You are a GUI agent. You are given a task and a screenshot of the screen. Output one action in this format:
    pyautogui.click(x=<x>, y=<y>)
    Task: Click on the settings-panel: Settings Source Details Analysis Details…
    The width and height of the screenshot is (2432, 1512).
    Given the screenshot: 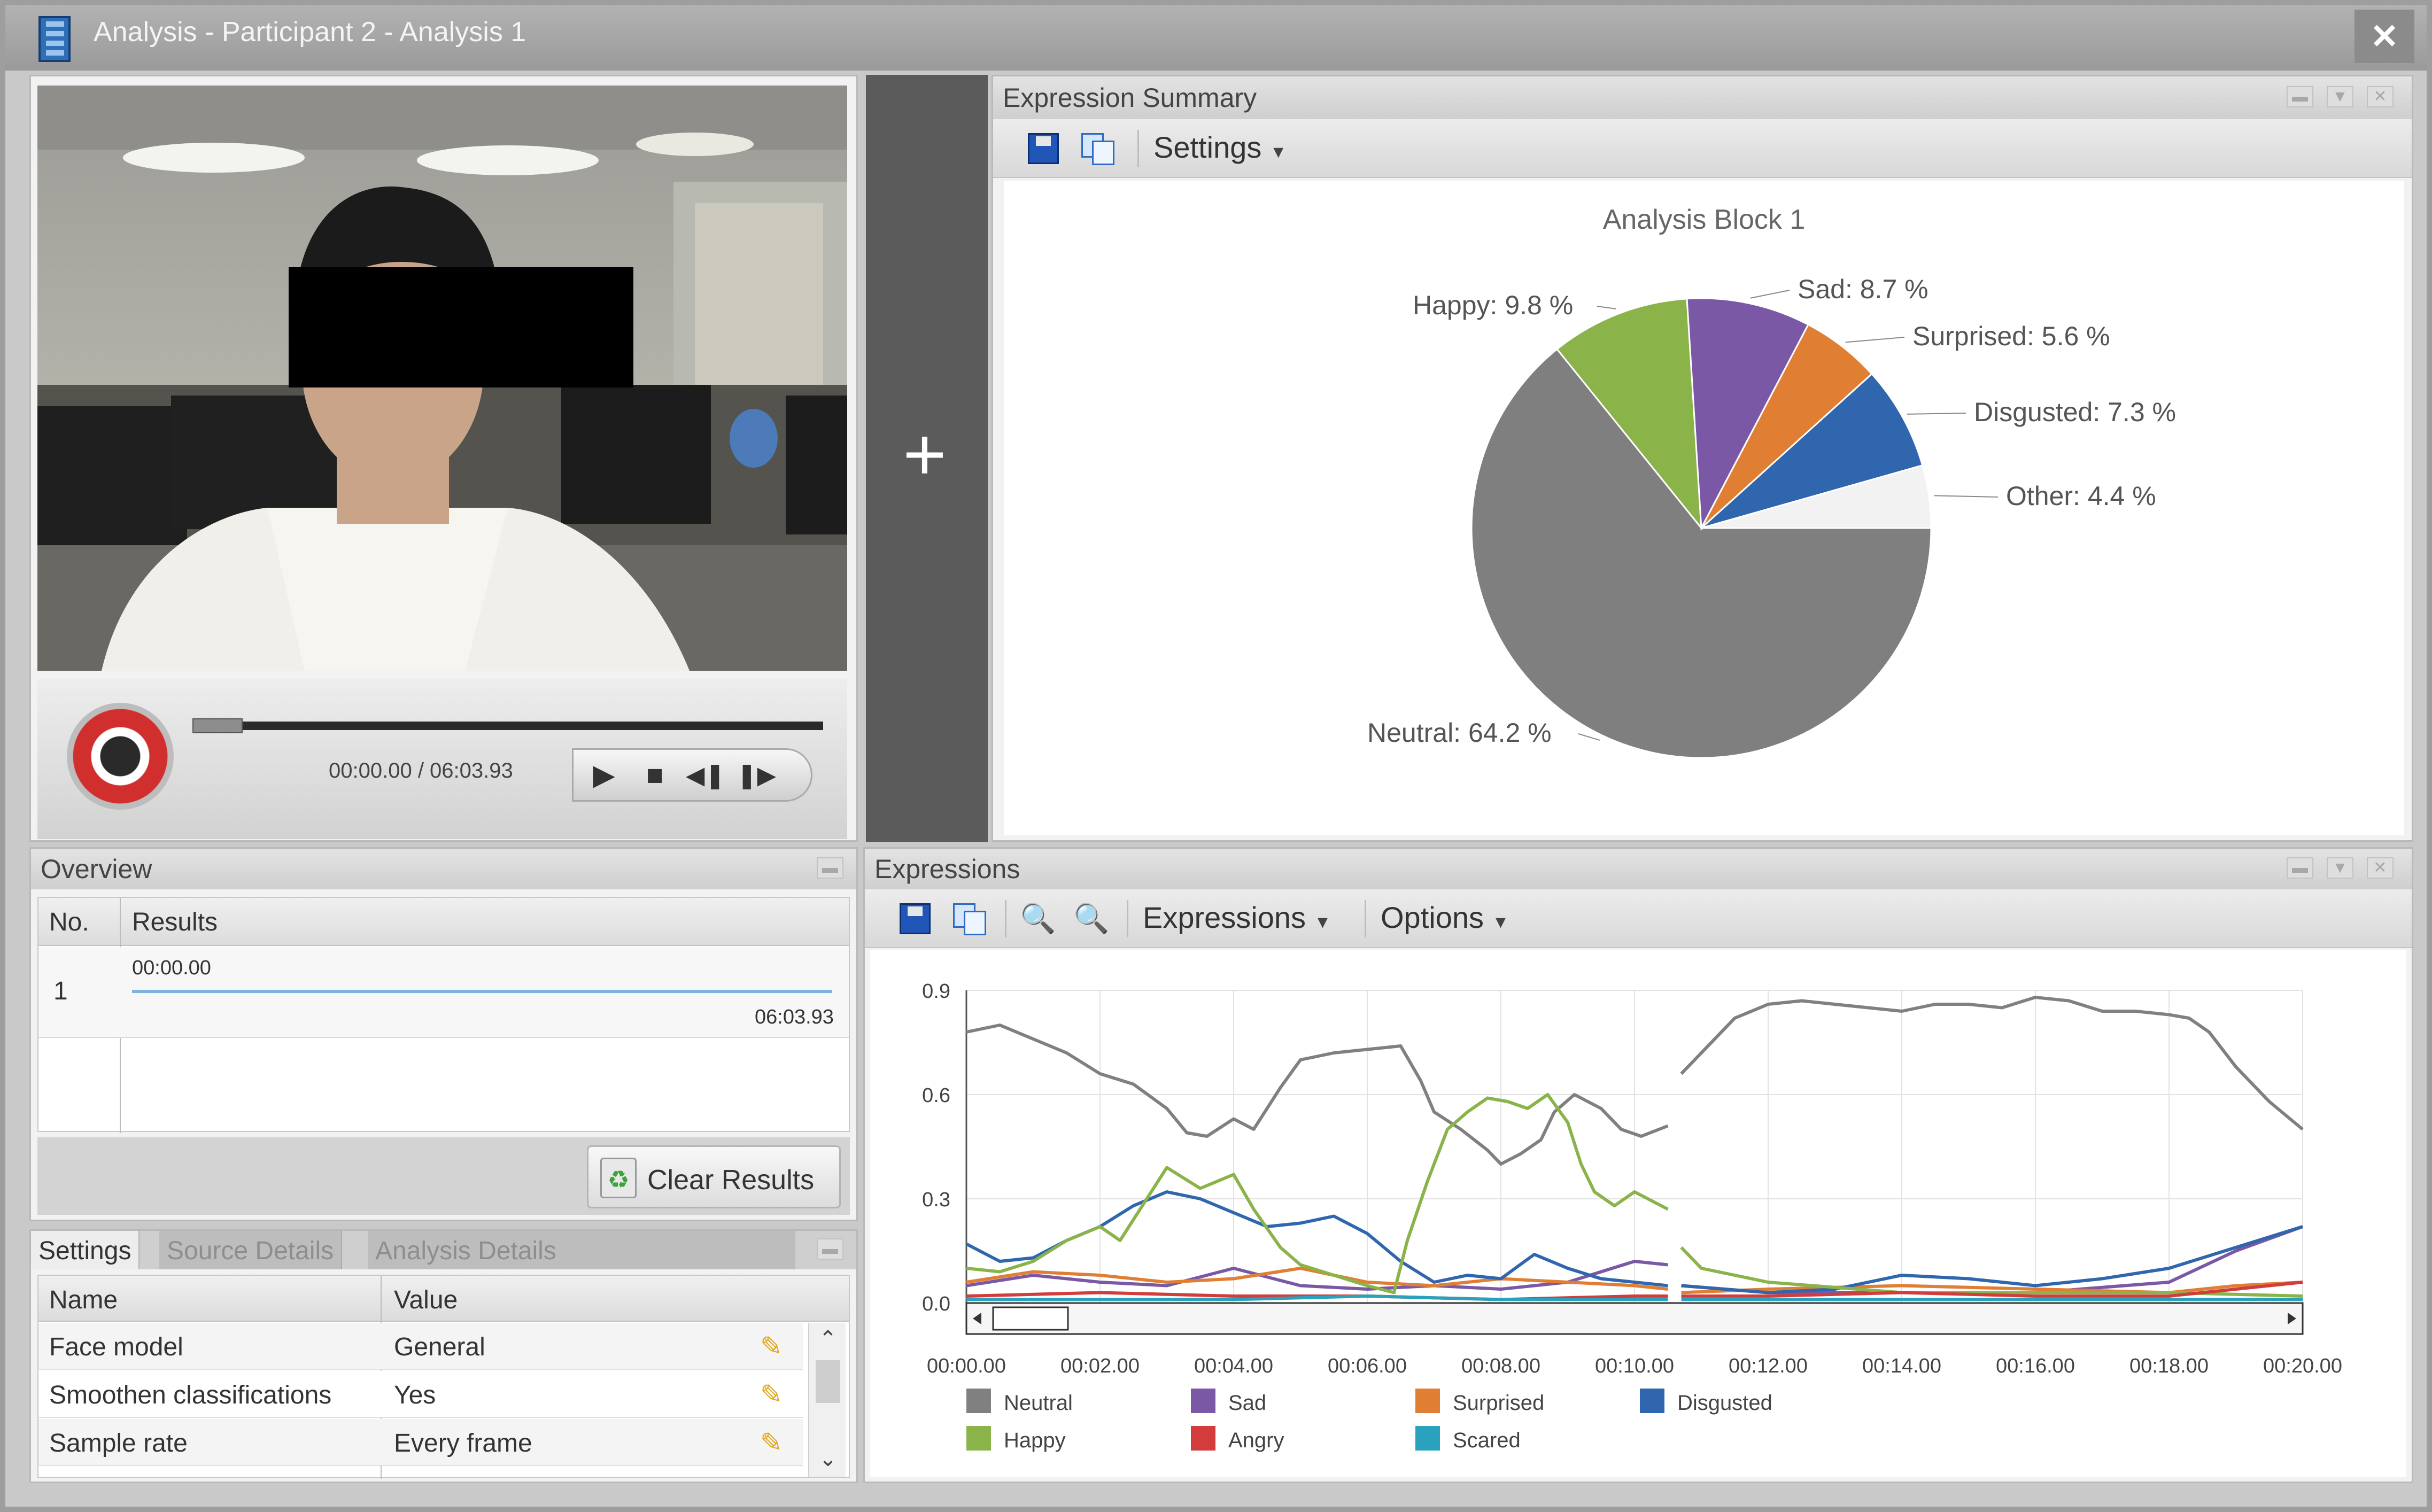 What is the action you would take?
    pyautogui.click(x=444, y=1356)
    